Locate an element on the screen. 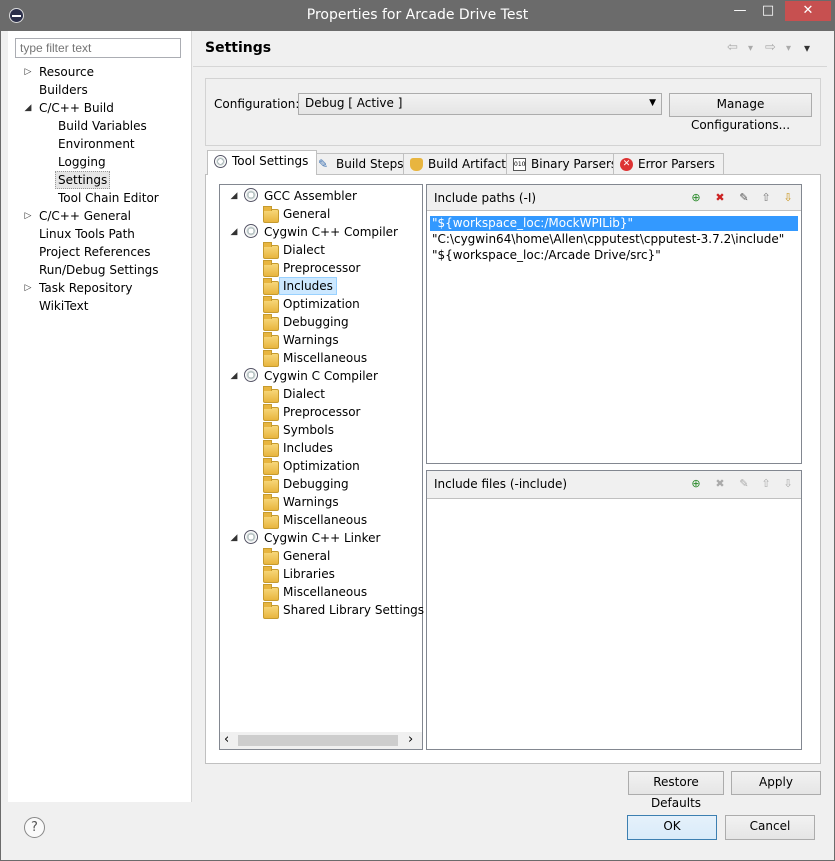 This screenshot has height=861, width=835. filter-input is located at coordinates (98, 48).